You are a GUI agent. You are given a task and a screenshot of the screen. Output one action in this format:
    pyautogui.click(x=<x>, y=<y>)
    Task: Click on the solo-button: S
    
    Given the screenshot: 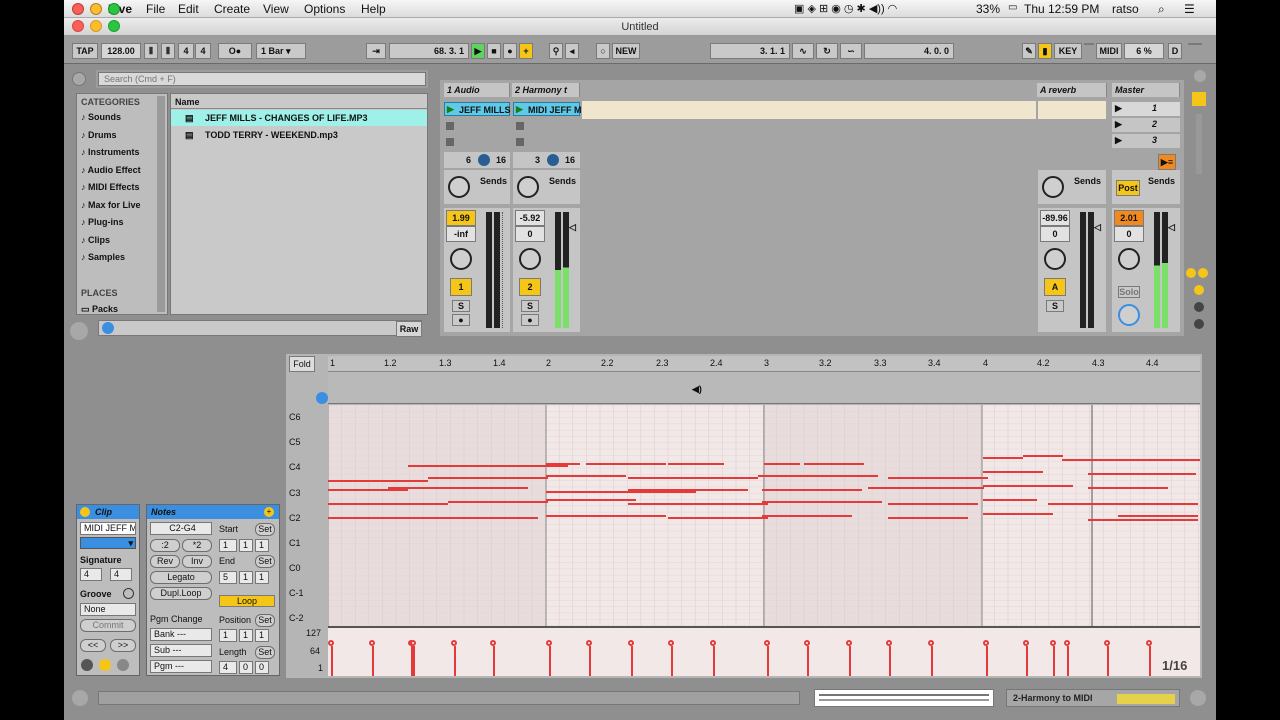 What is the action you would take?
    pyautogui.click(x=530, y=306)
    